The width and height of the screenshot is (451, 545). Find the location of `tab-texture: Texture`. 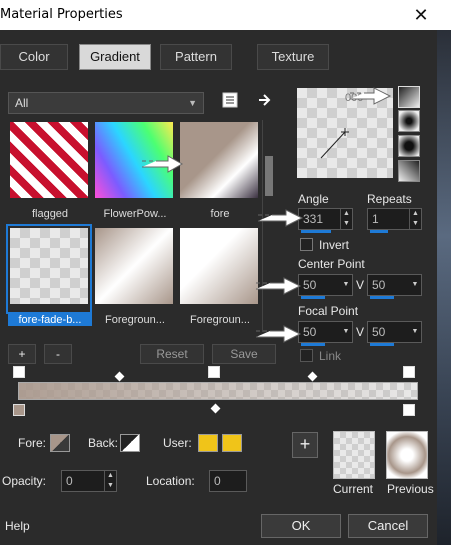

tab-texture: Texture is located at coordinates (293, 57).